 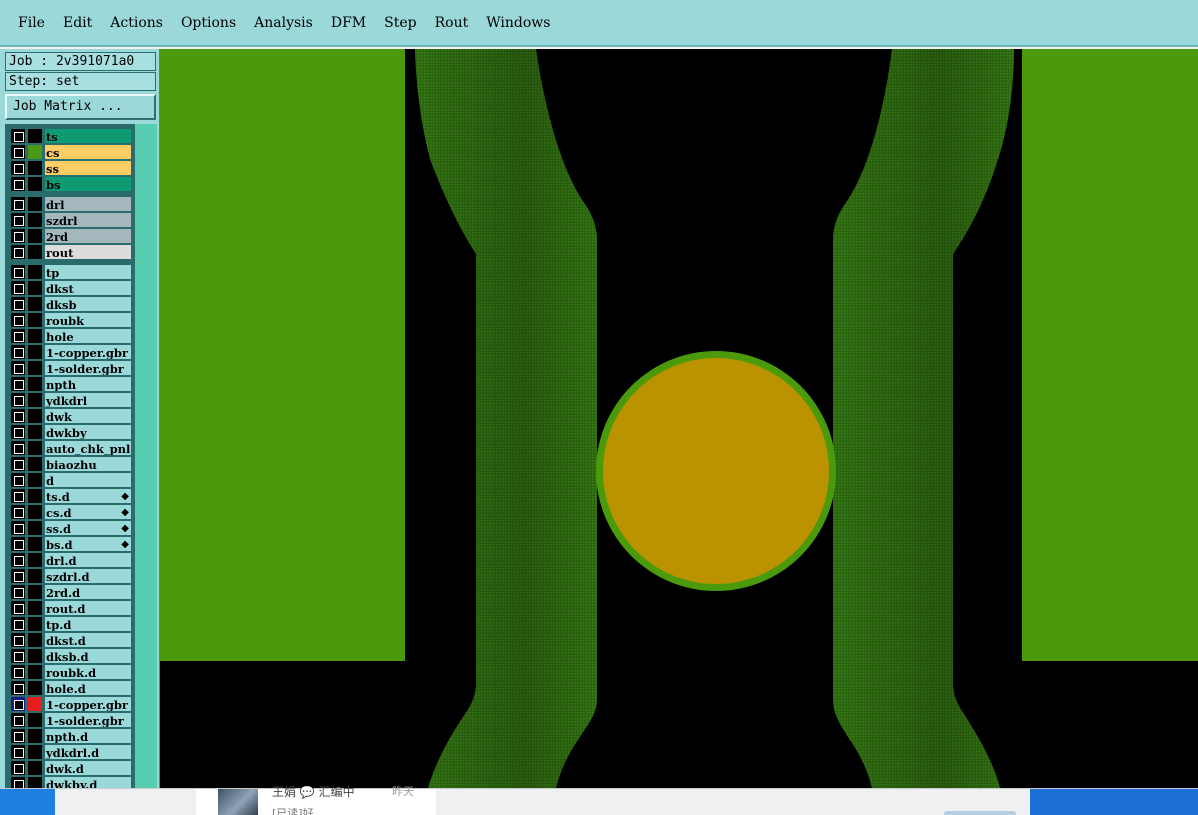 I want to click on layer-row: roubk, so click(x=70, y=320).